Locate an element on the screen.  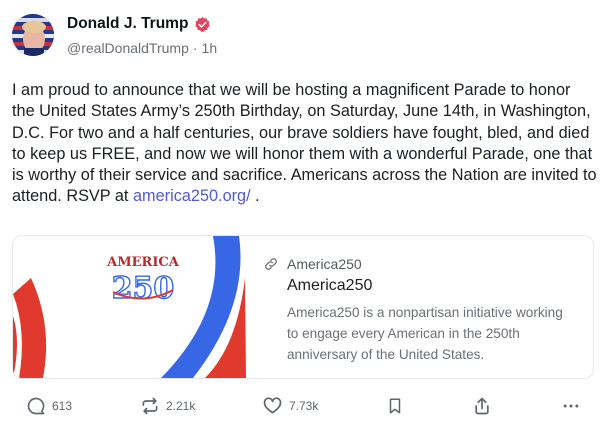
retruth-button: 2.21k is located at coordinates (167, 406).